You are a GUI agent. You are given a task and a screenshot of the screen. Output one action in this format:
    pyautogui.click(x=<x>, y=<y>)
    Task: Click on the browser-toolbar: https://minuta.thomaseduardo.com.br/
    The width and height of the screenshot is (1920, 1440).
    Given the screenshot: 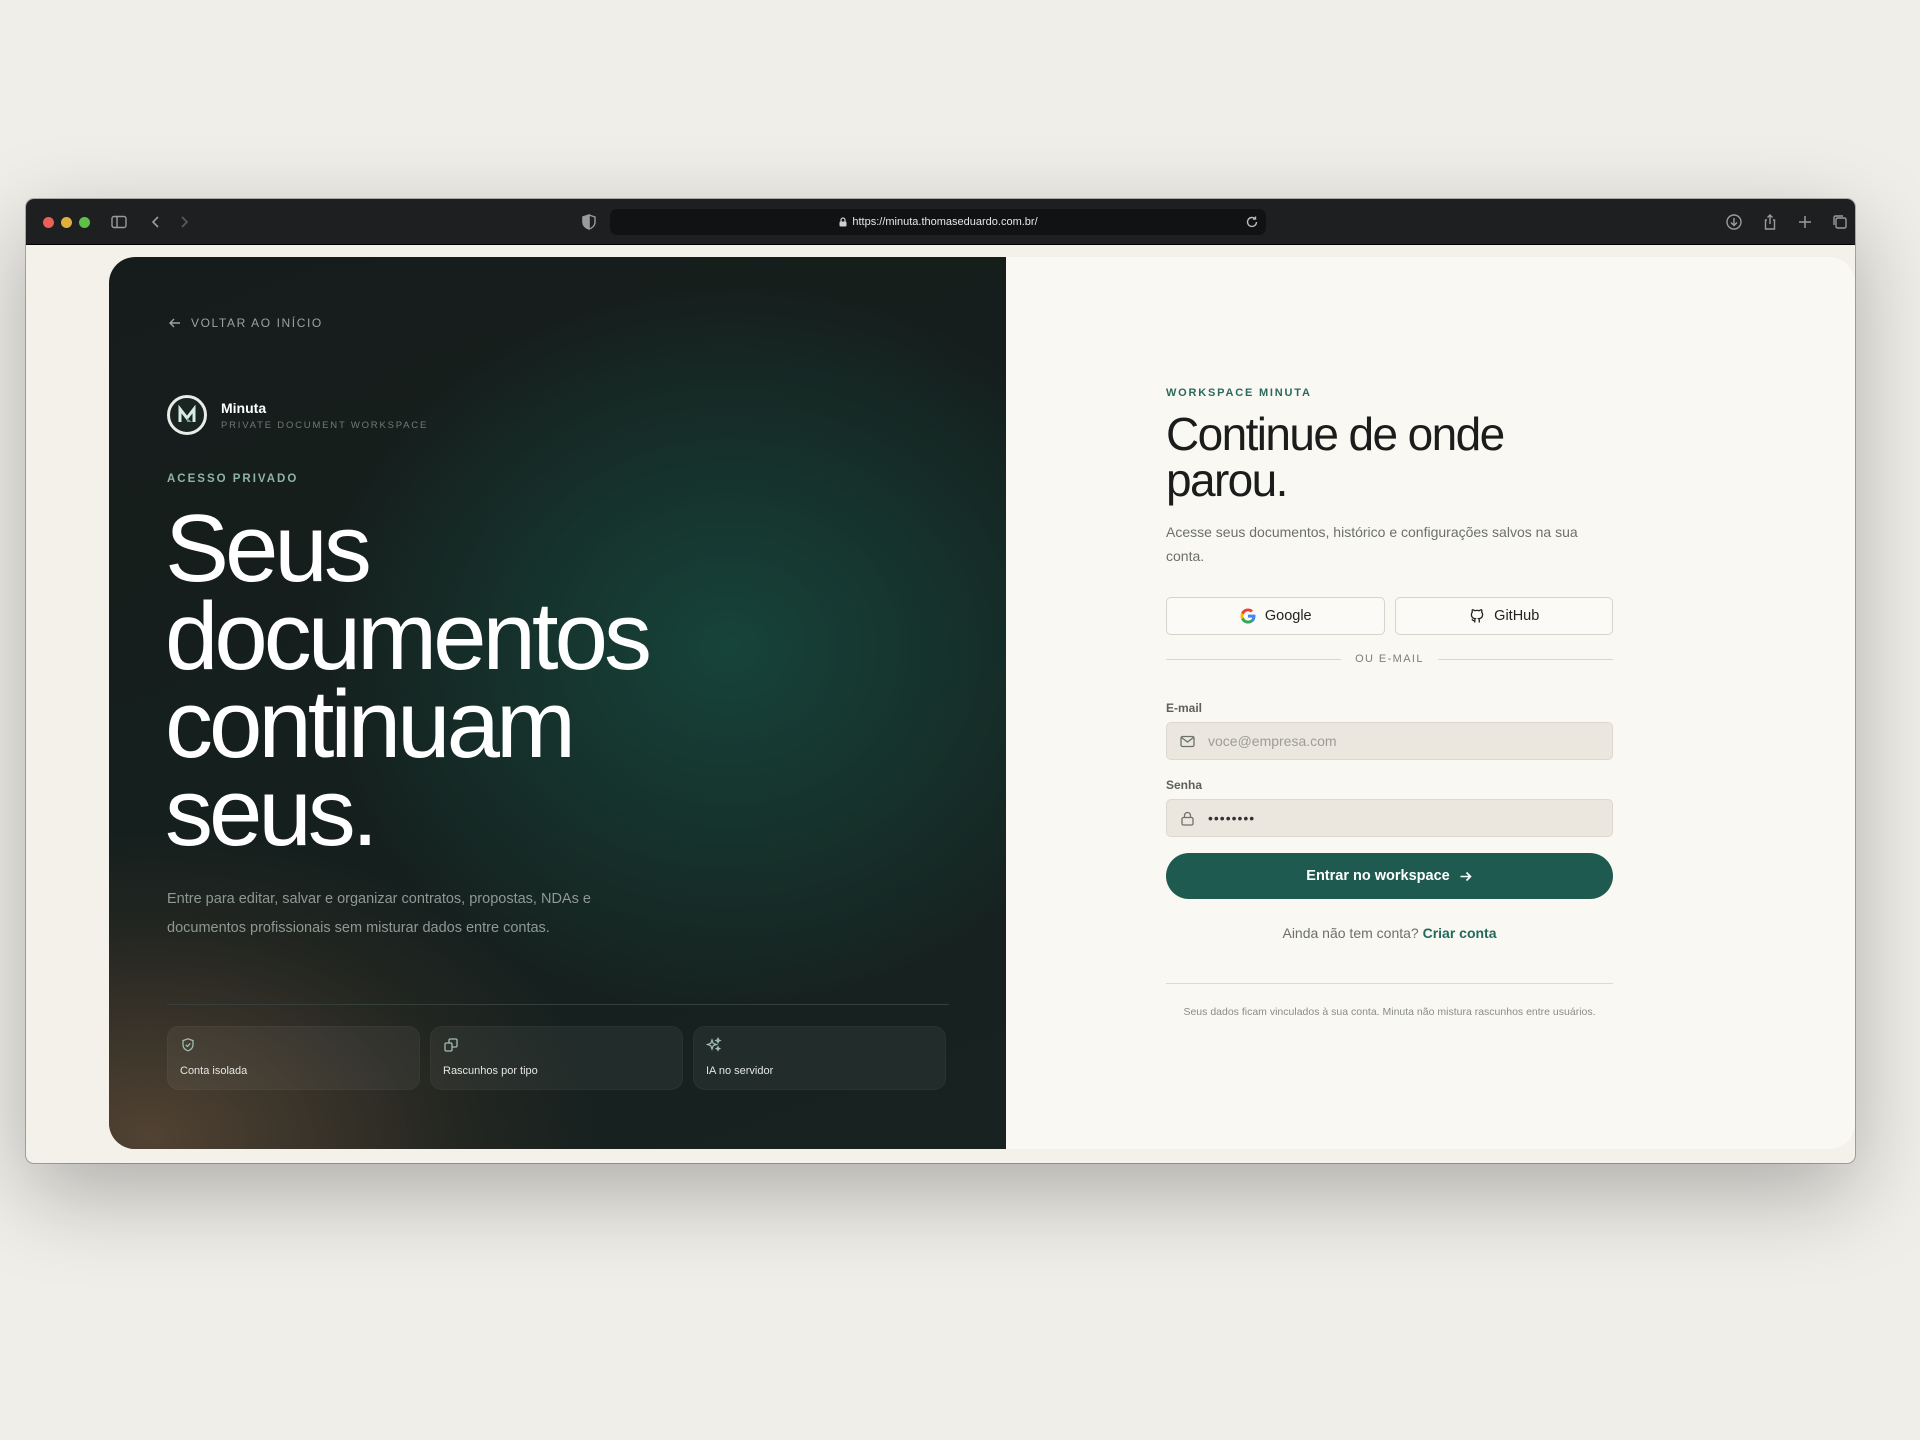 What is the action you would take?
    pyautogui.click(x=940, y=222)
    